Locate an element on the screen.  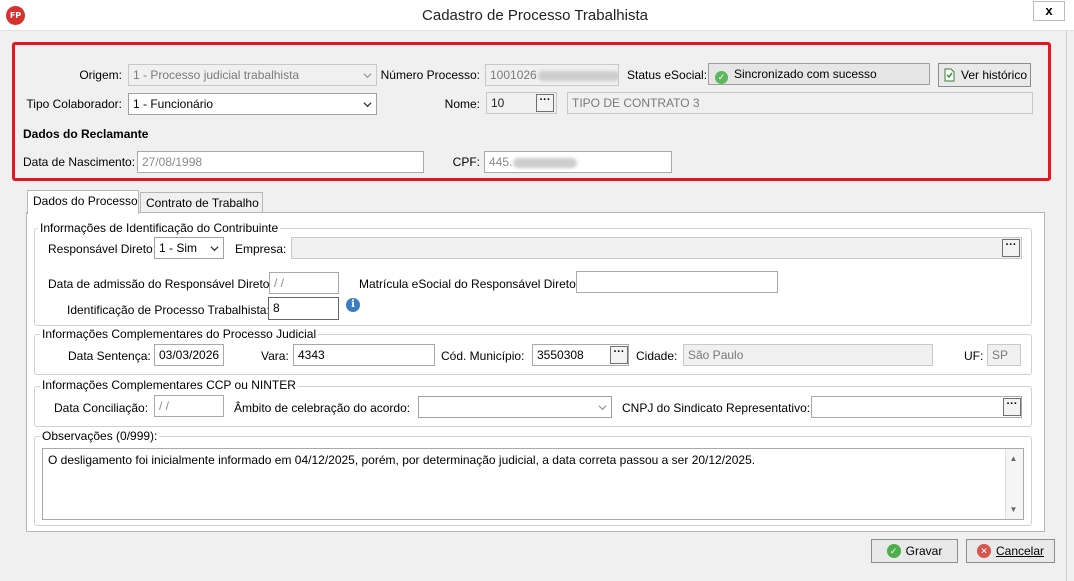
nascimento-value: 27/08/1998 is located at coordinates (172, 162).